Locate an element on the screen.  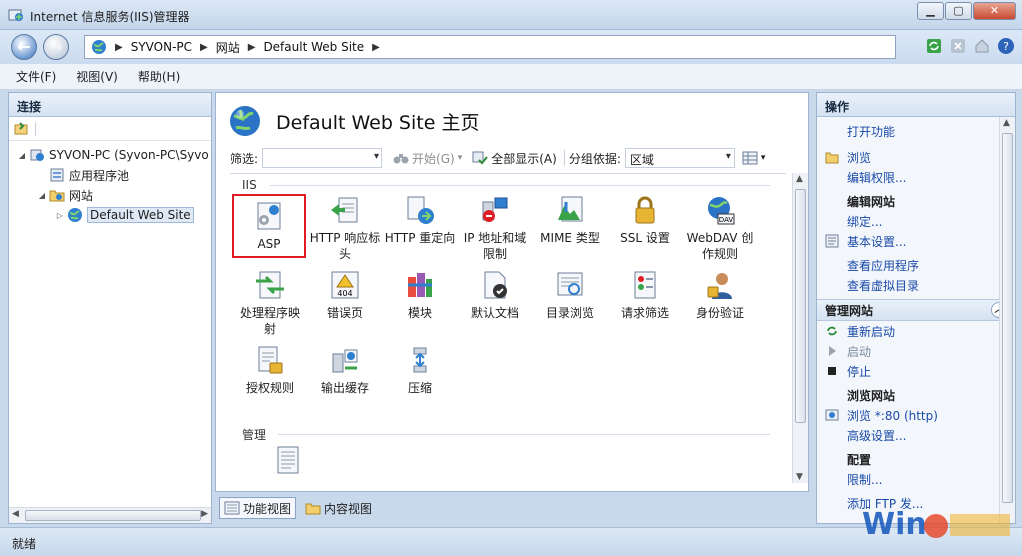
feature-request-filtering: 请求筛选 is located at coordinates (645, 295).